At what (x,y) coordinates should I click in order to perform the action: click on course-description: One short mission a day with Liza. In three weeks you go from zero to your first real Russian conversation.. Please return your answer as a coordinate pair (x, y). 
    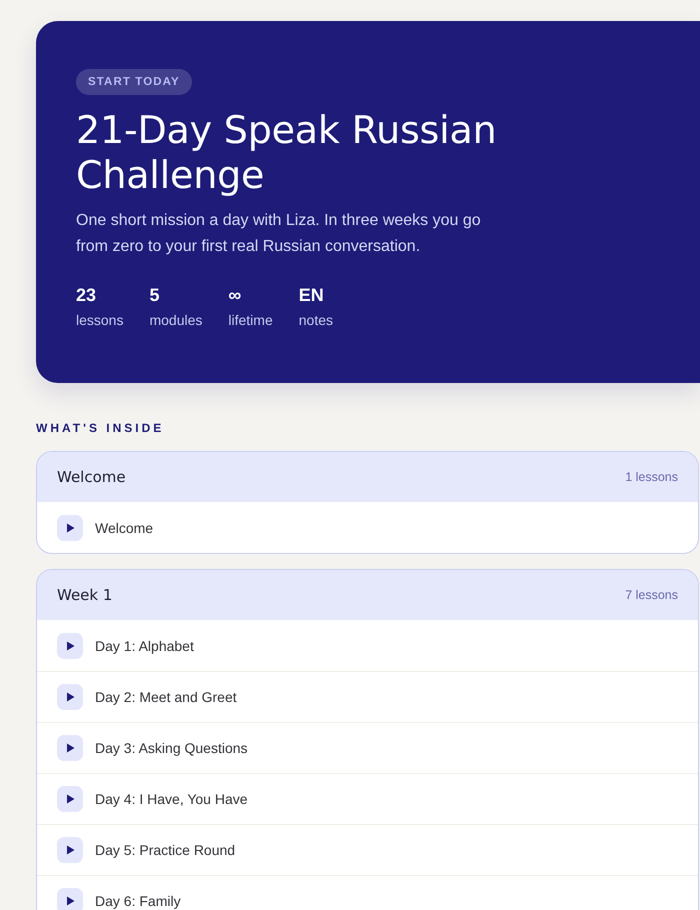
    Looking at the image, I should click on (279, 234).